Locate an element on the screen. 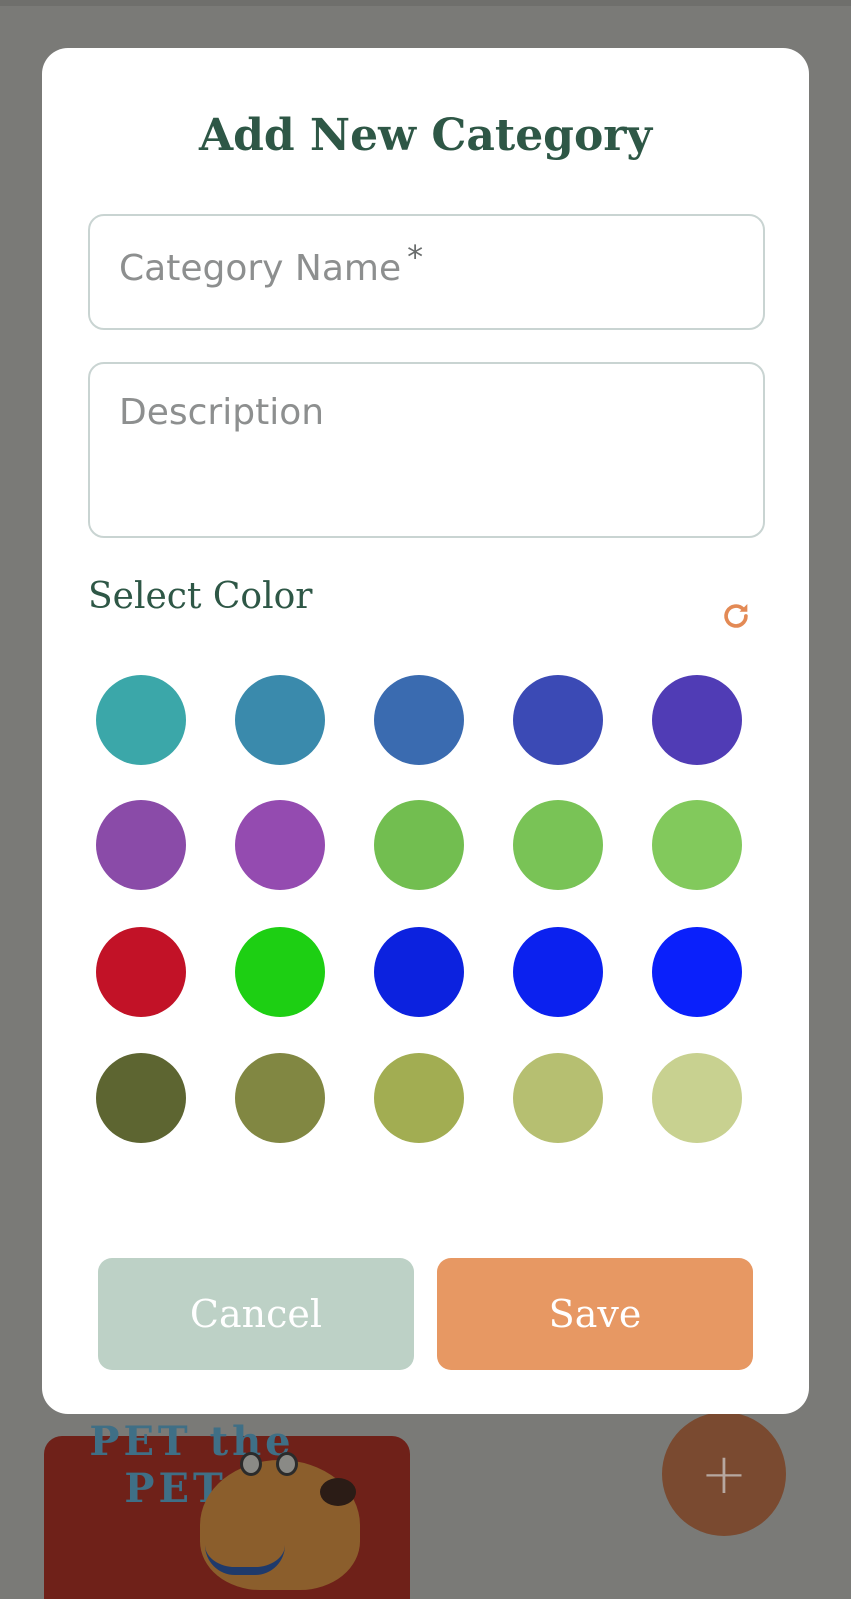  select-color-label: Select Color is located at coordinates (200, 596).